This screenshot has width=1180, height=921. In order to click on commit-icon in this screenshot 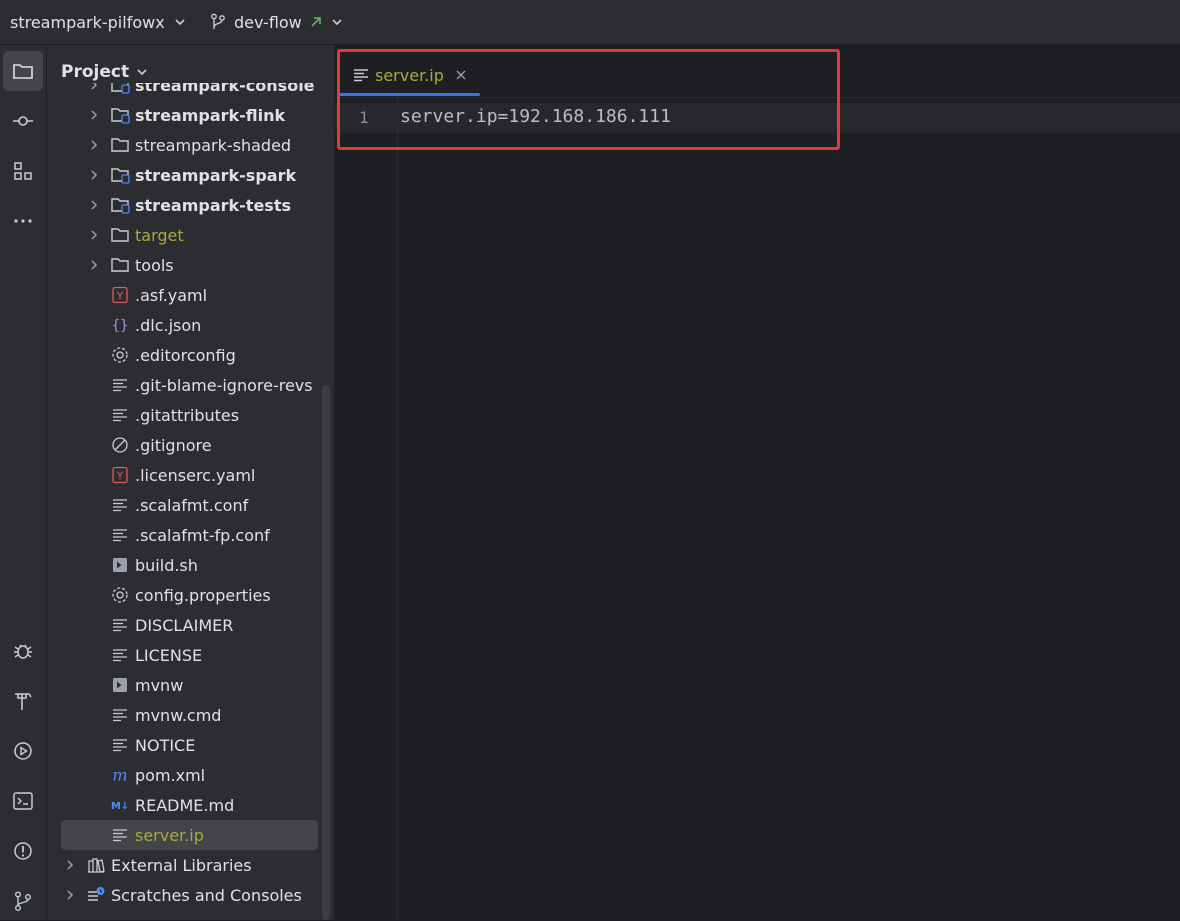, I will do `click(23, 121)`.